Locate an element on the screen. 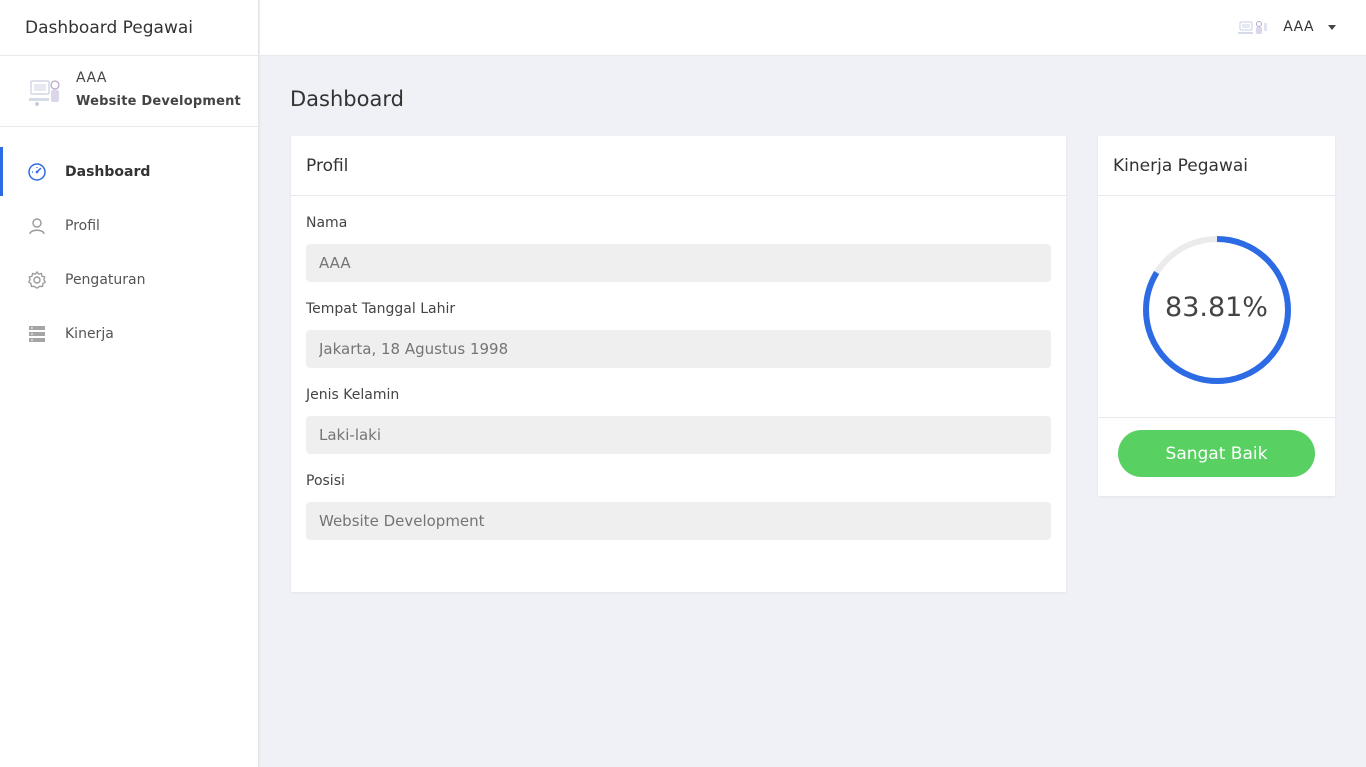 This screenshot has height=767, width=1366. brand-title: Dashboard Pegawai is located at coordinates (129, 28).